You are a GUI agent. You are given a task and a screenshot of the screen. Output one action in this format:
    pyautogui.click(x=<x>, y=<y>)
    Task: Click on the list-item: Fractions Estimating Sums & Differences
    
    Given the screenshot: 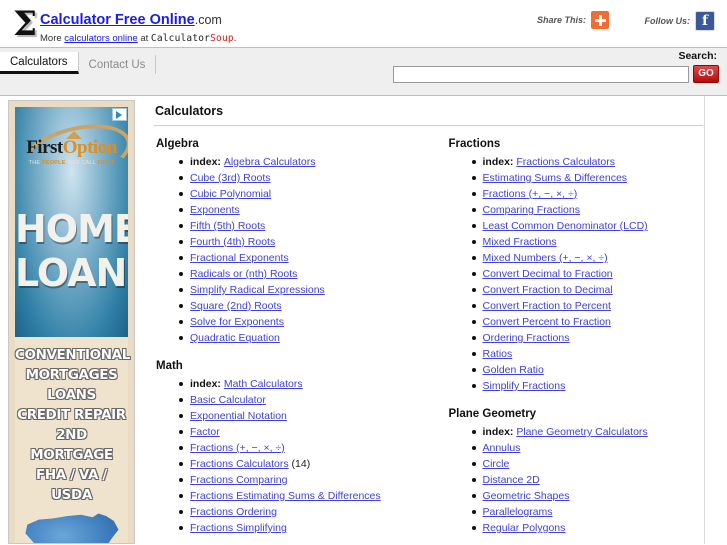 What is the action you would take?
    pyautogui.click(x=304, y=496)
    